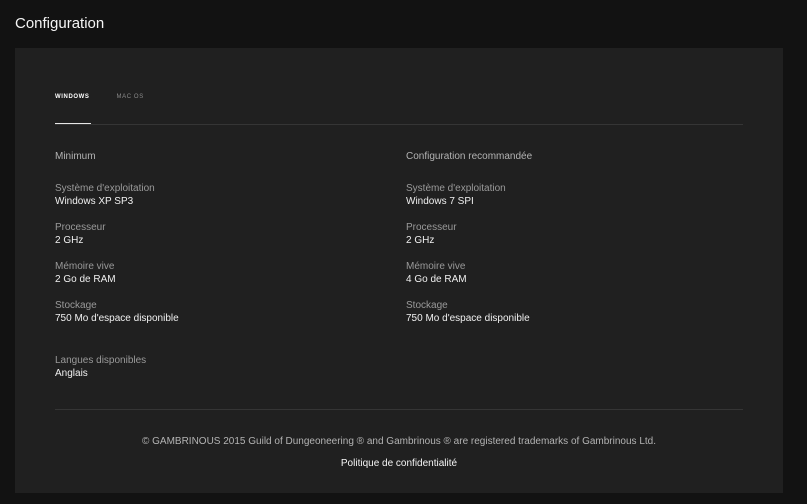 The height and width of the screenshot is (504, 807). What do you see at coordinates (205, 312) in the screenshot?
I see `min-spec-storage: Stockage 750 Mo d'espace disponible` at bounding box center [205, 312].